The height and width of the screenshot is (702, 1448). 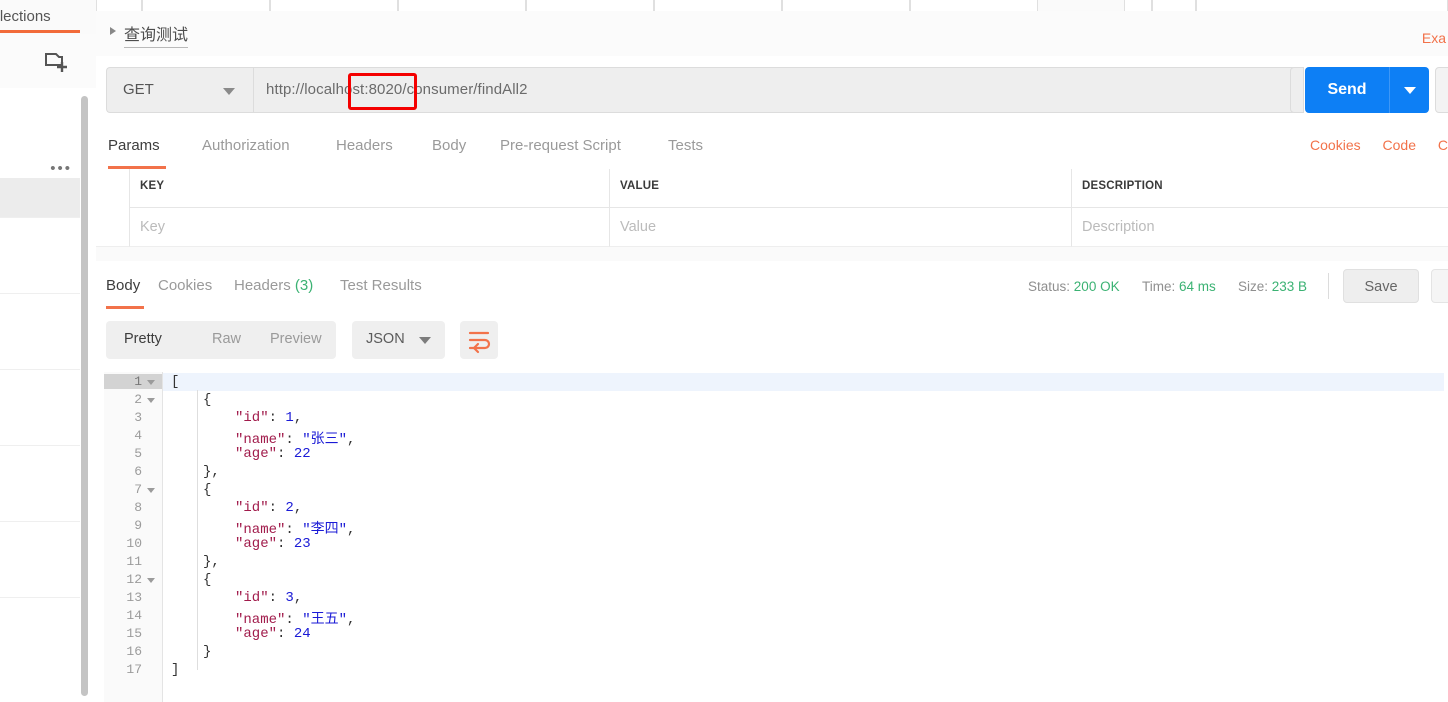 I want to click on response-tab-headers-label: Headers, so click(x=262, y=285).